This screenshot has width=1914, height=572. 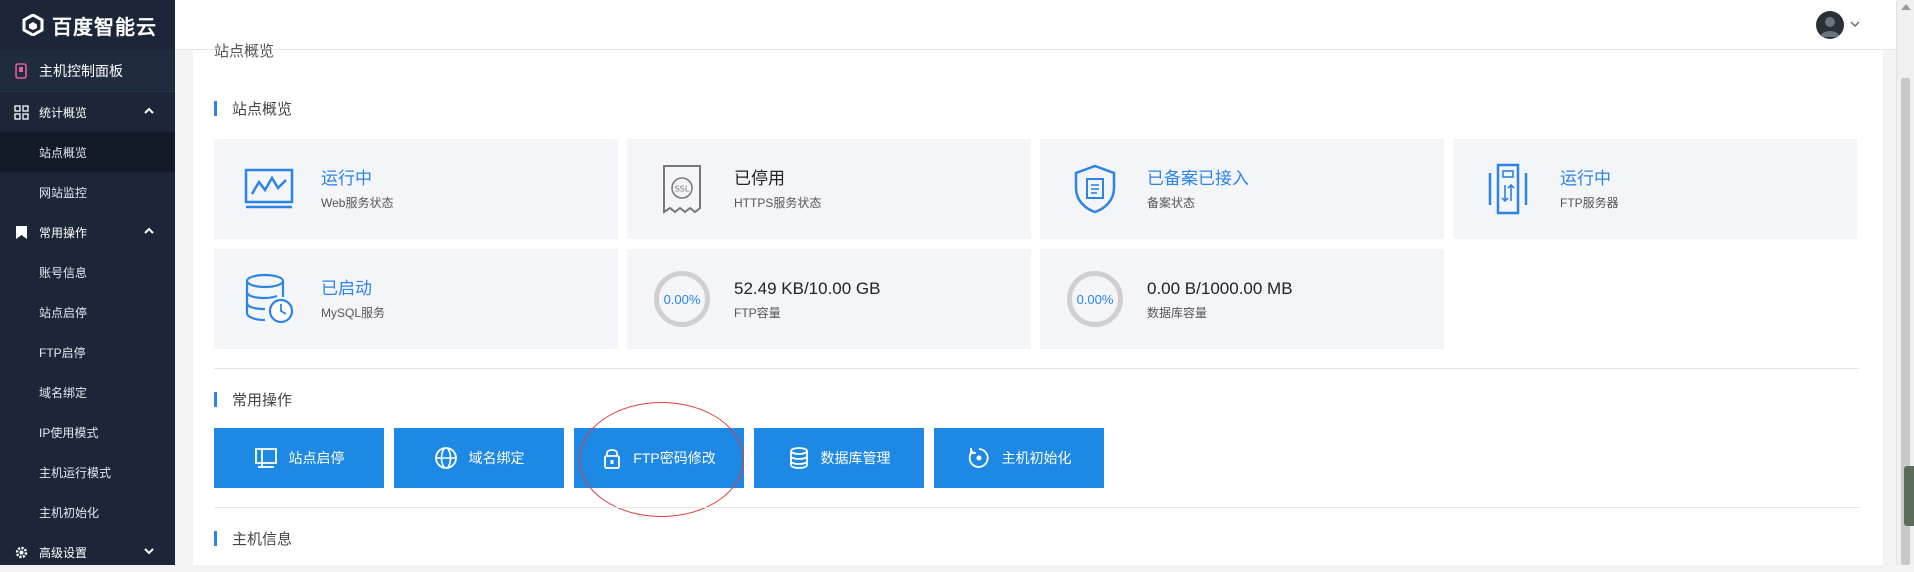 What do you see at coordinates (807, 288) in the screenshot?
I see `usage-value: 52.49 KB/10.00 GB` at bounding box center [807, 288].